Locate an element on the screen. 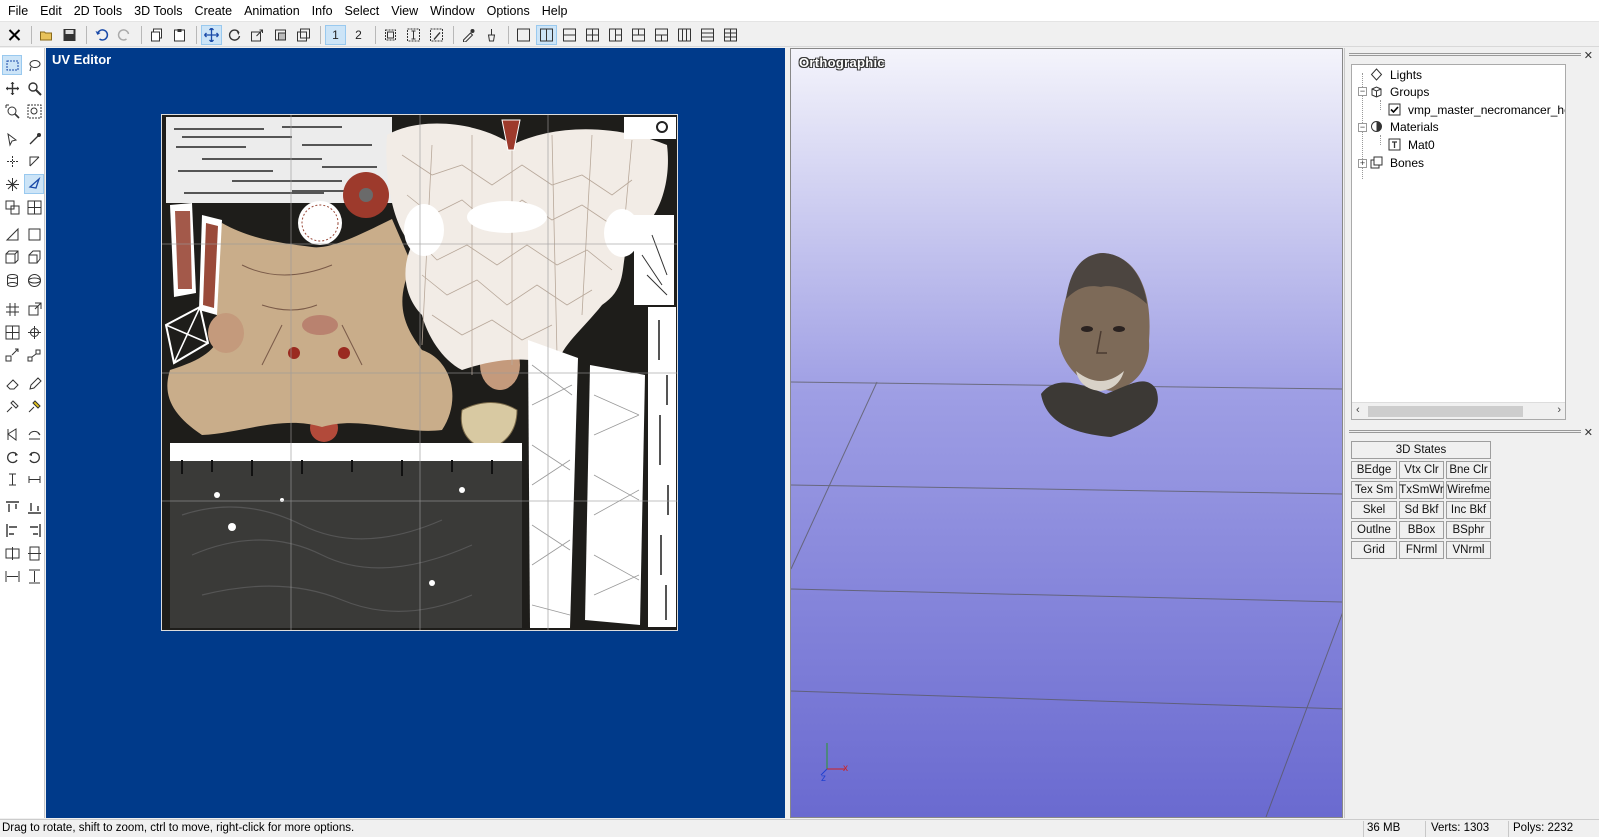 Image resolution: width=1599 pixels, height=837 pixels. scroll-left-icon: ‹ is located at coordinates (1358, 410).